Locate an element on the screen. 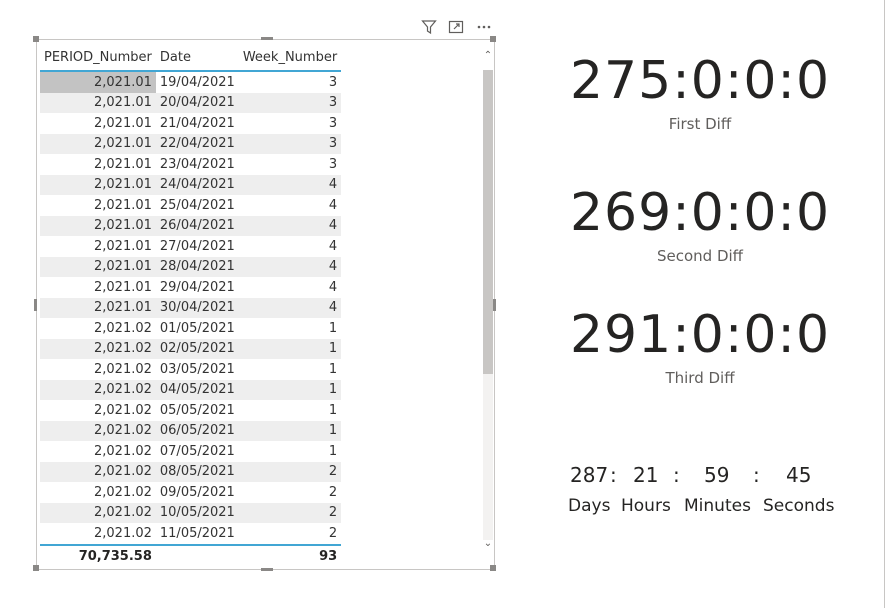 The height and width of the screenshot is (608, 888). table-row: 2,021.01 23/04/2021 3 is located at coordinates (190, 164).